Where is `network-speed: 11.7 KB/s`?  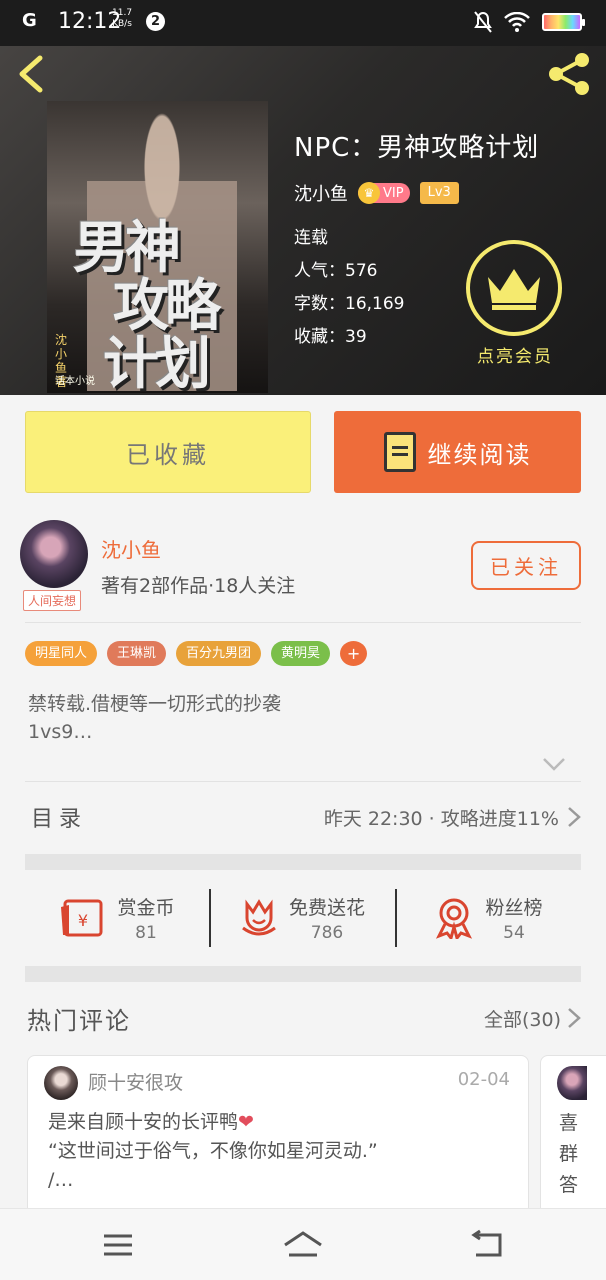
network-speed: 11.7 KB/s is located at coordinates (122, 18).